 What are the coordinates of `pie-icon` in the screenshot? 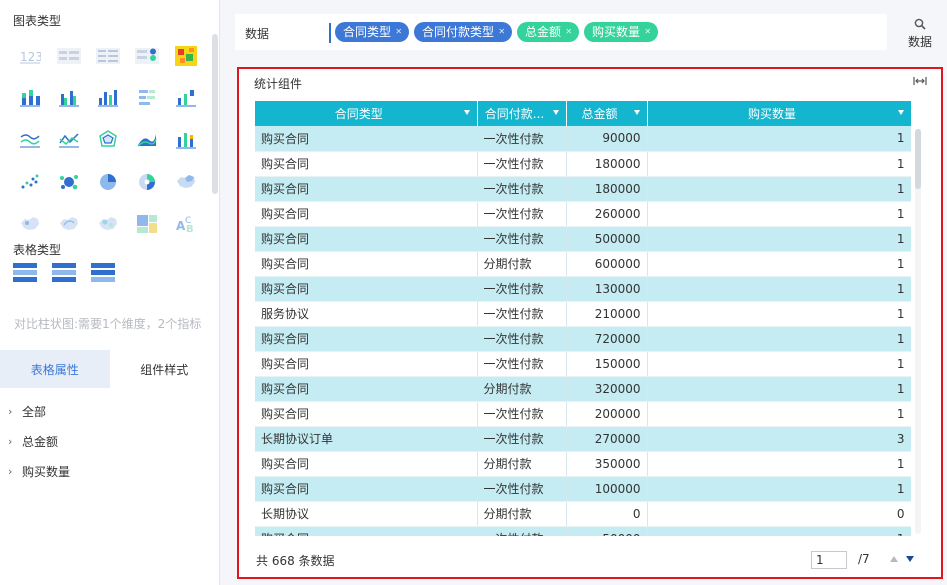 It's located at (107, 182).